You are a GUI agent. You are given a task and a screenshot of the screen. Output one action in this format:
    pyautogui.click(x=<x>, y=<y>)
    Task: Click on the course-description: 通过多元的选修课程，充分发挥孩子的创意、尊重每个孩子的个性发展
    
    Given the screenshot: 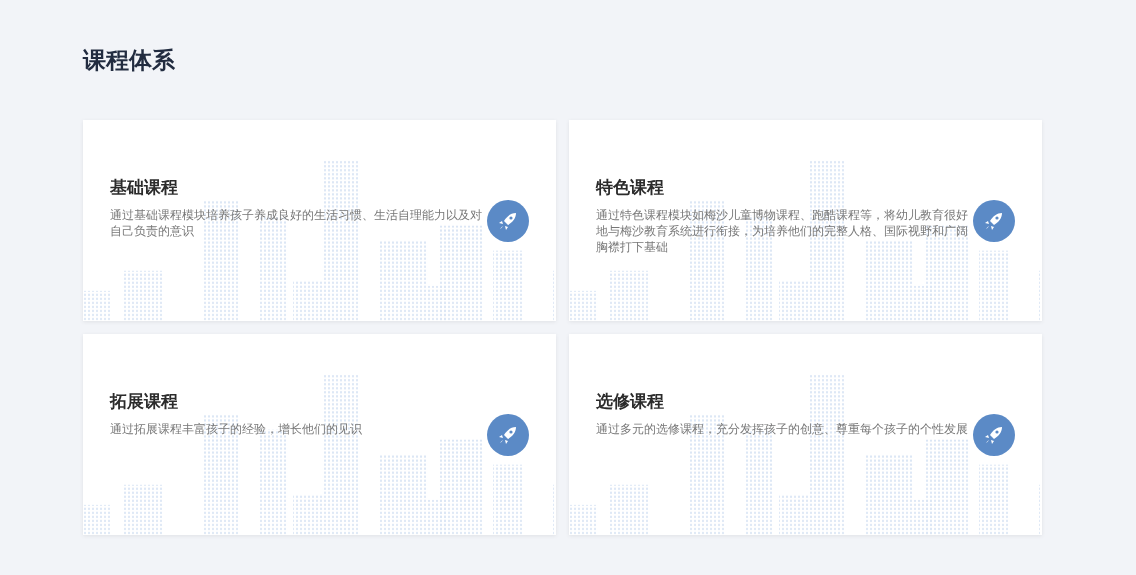 What is the action you would take?
    pyautogui.click(x=782, y=429)
    